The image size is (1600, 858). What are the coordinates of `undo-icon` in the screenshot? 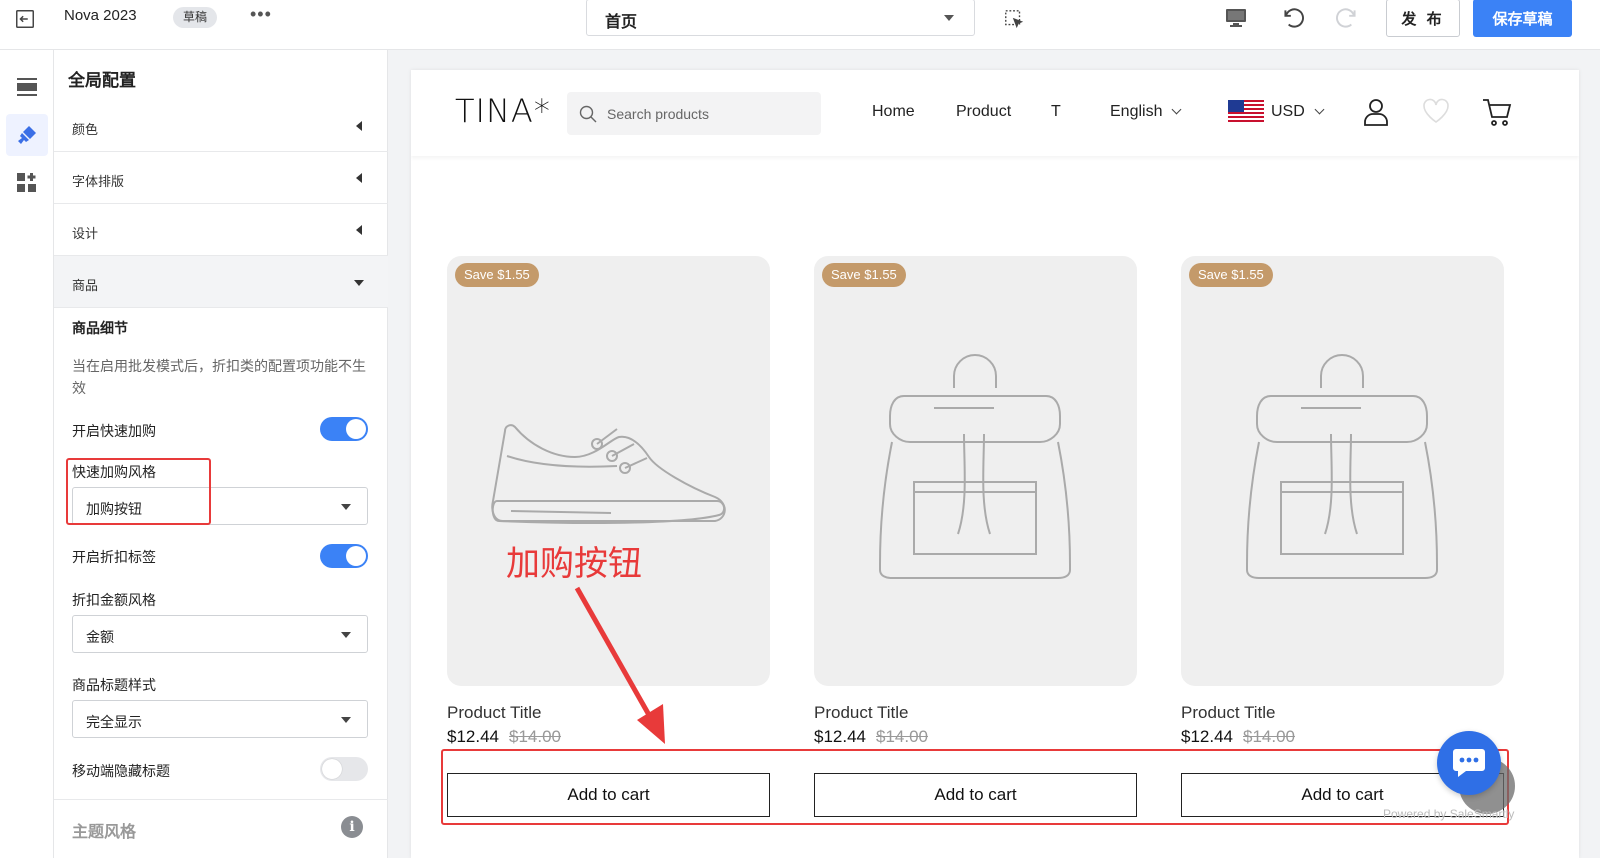 It's located at (1293, 18).